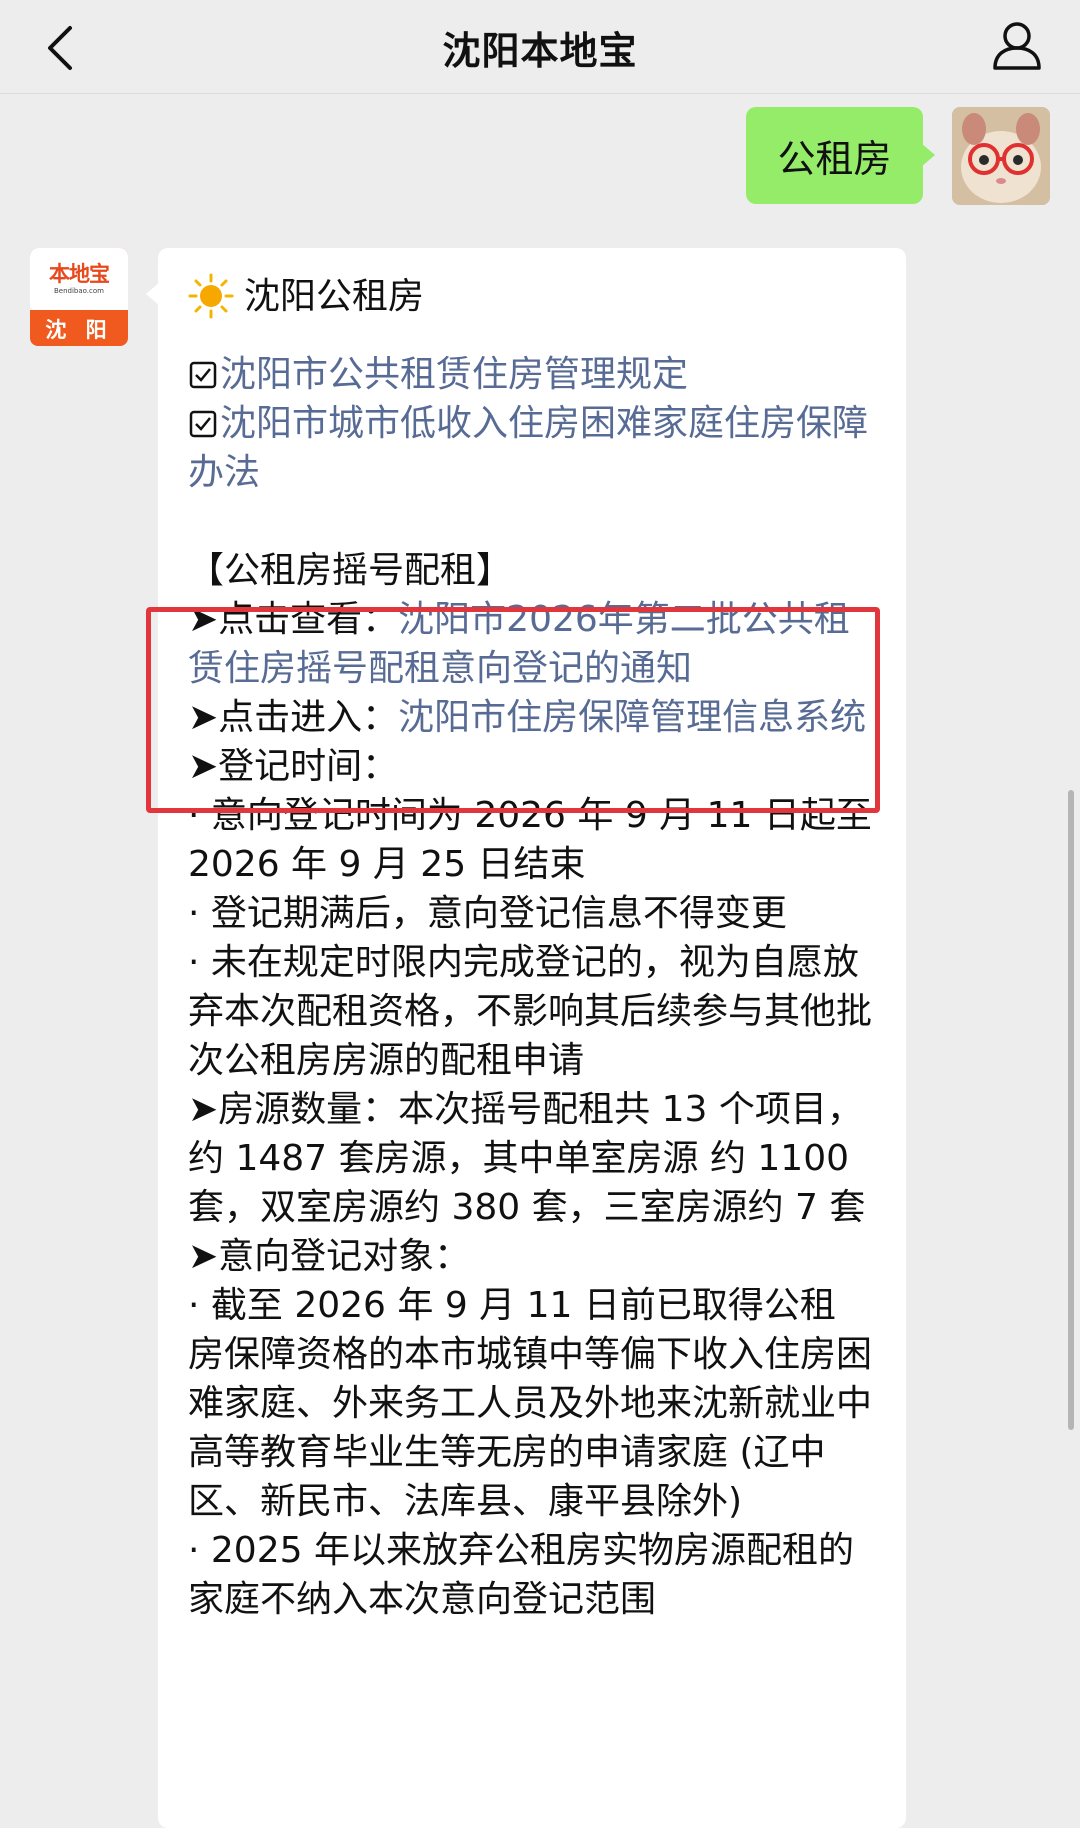 The width and height of the screenshot is (1080, 1828). Describe the element at coordinates (487, 913) in the screenshot. I see `body-line: · 登记期满后，意向登记信息不得变更` at that location.